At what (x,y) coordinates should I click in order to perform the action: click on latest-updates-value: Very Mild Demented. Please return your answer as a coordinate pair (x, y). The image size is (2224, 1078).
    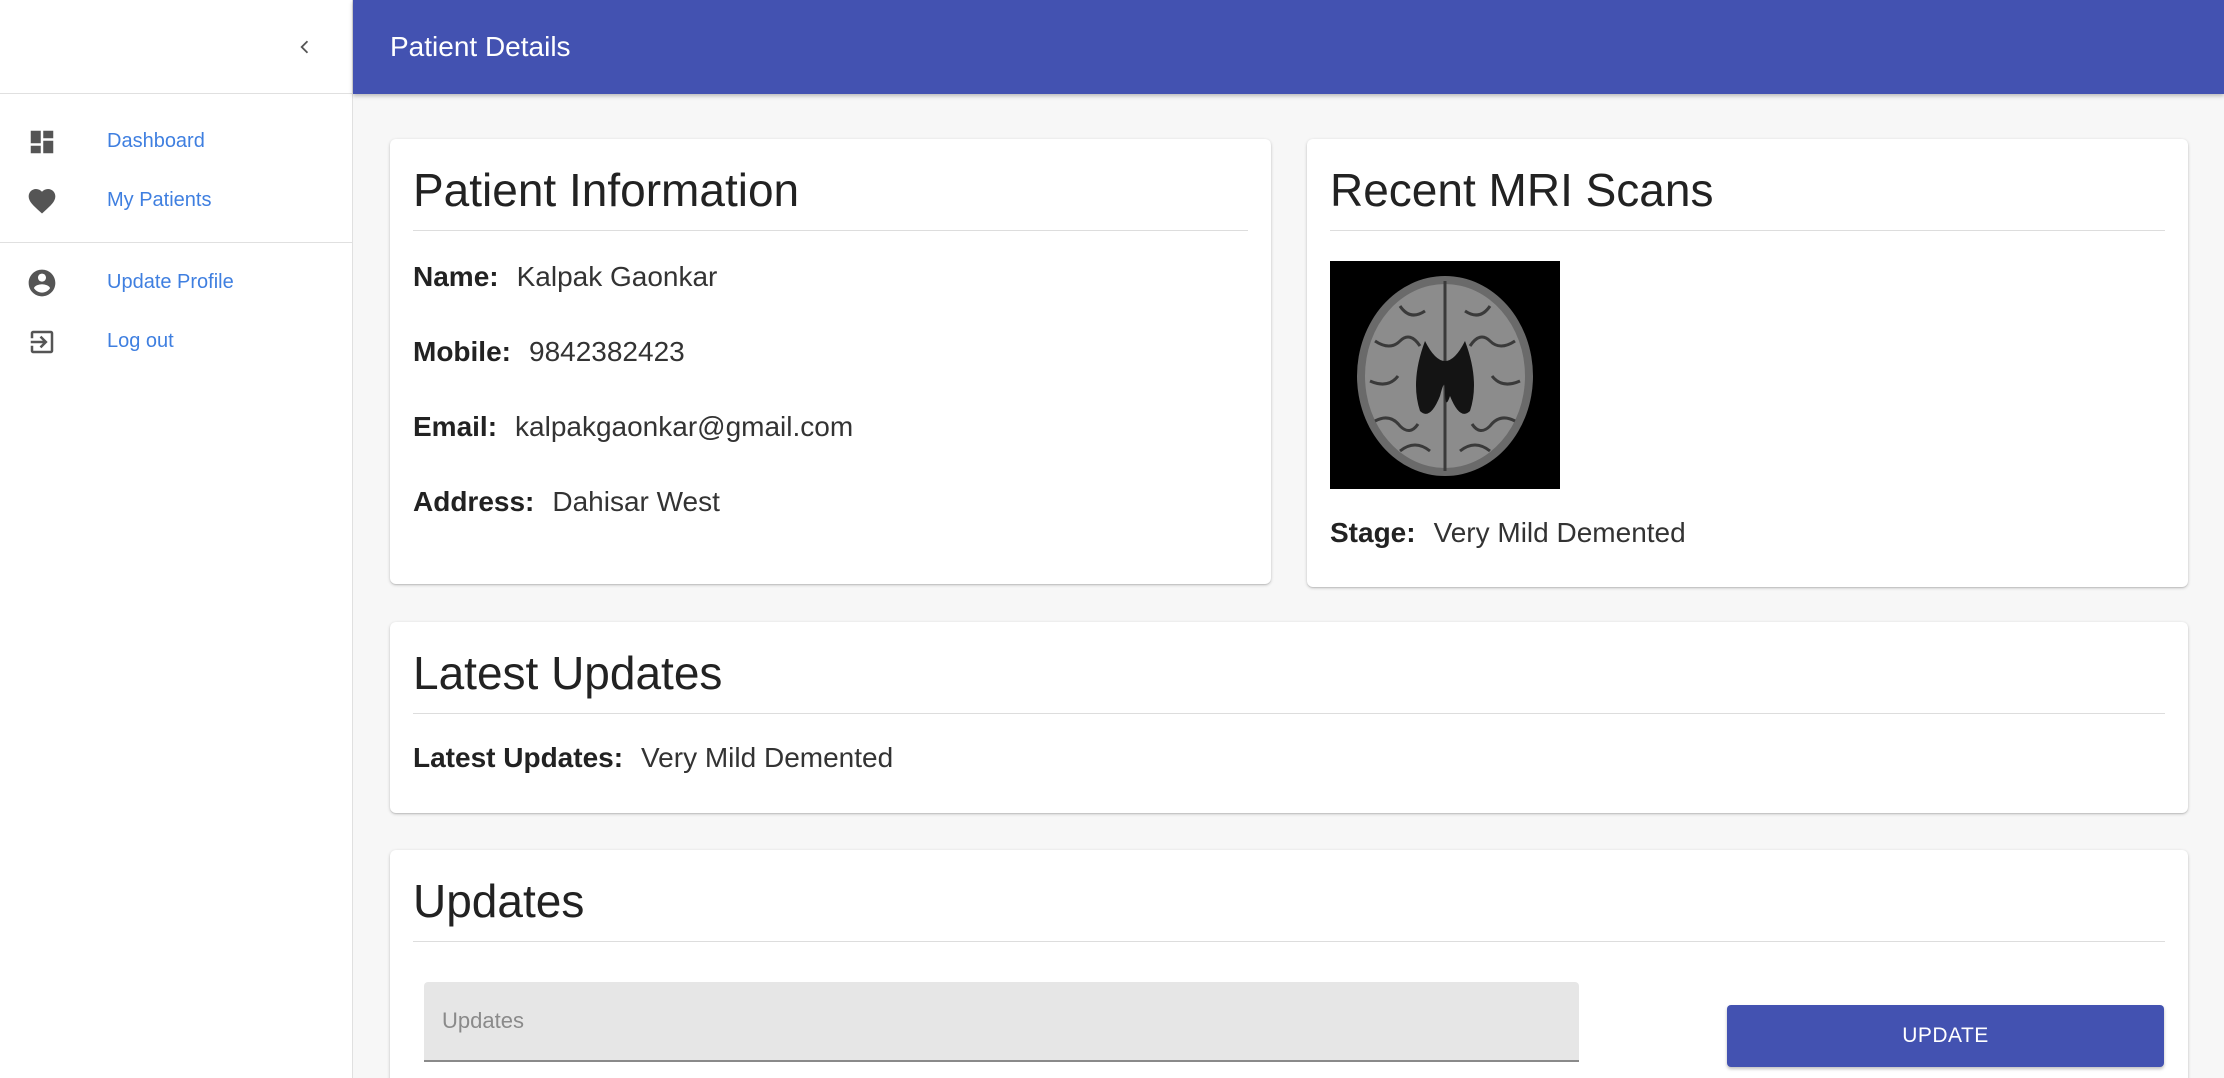
    Looking at the image, I should click on (767, 757).